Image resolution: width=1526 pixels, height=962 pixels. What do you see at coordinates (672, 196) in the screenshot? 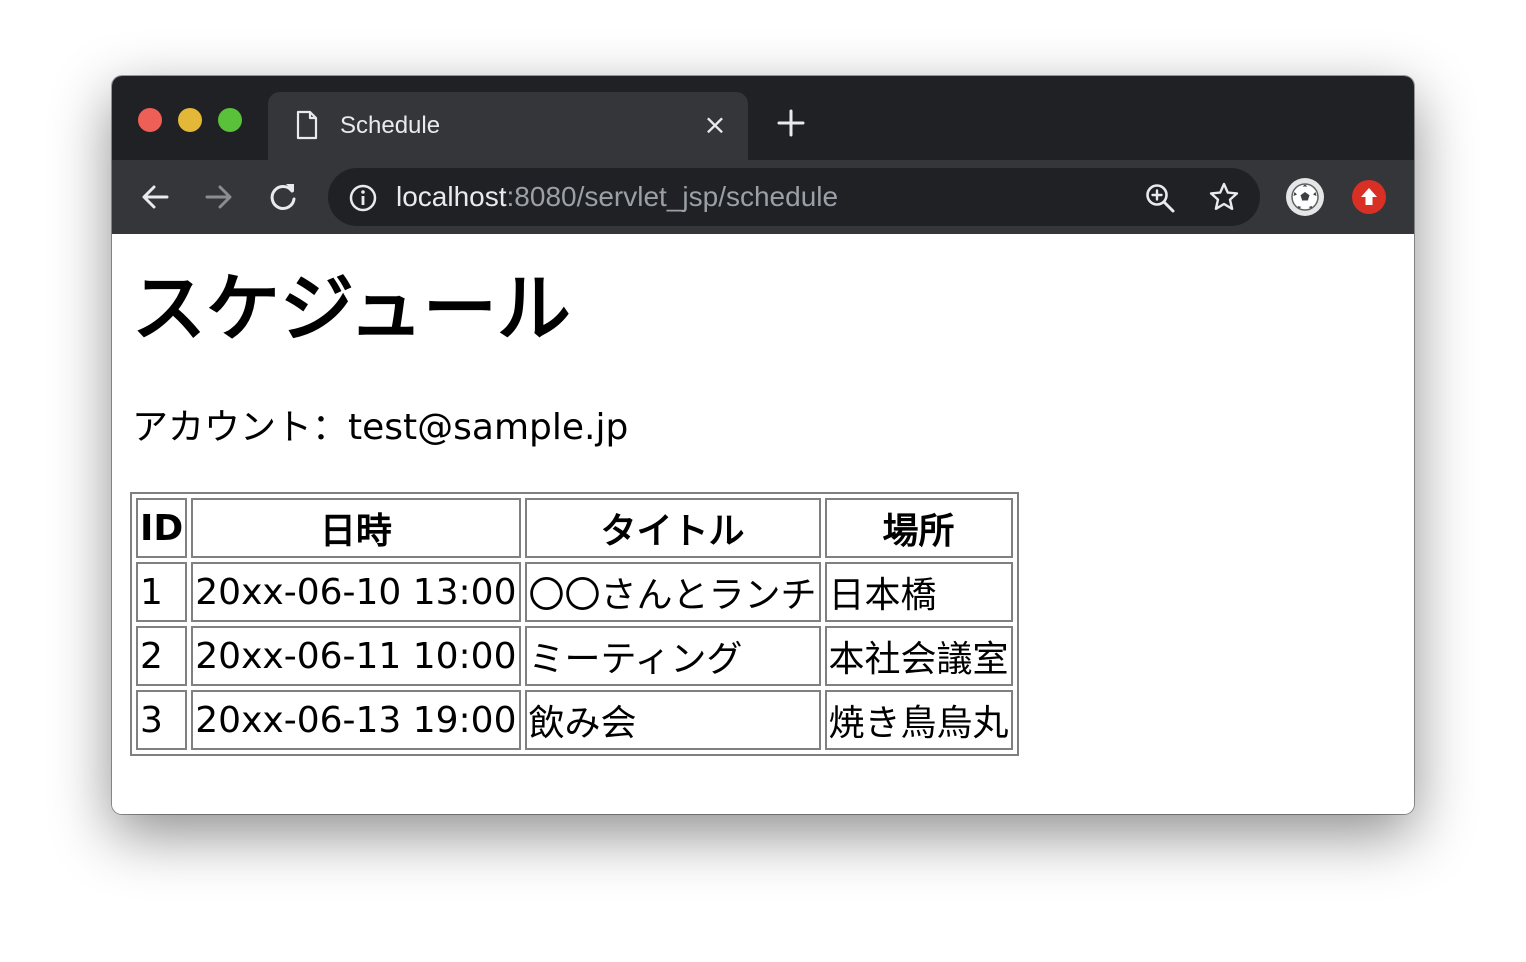
I see `url-path: :8080/servlet_jsp/schedule` at bounding box center [672, 196].